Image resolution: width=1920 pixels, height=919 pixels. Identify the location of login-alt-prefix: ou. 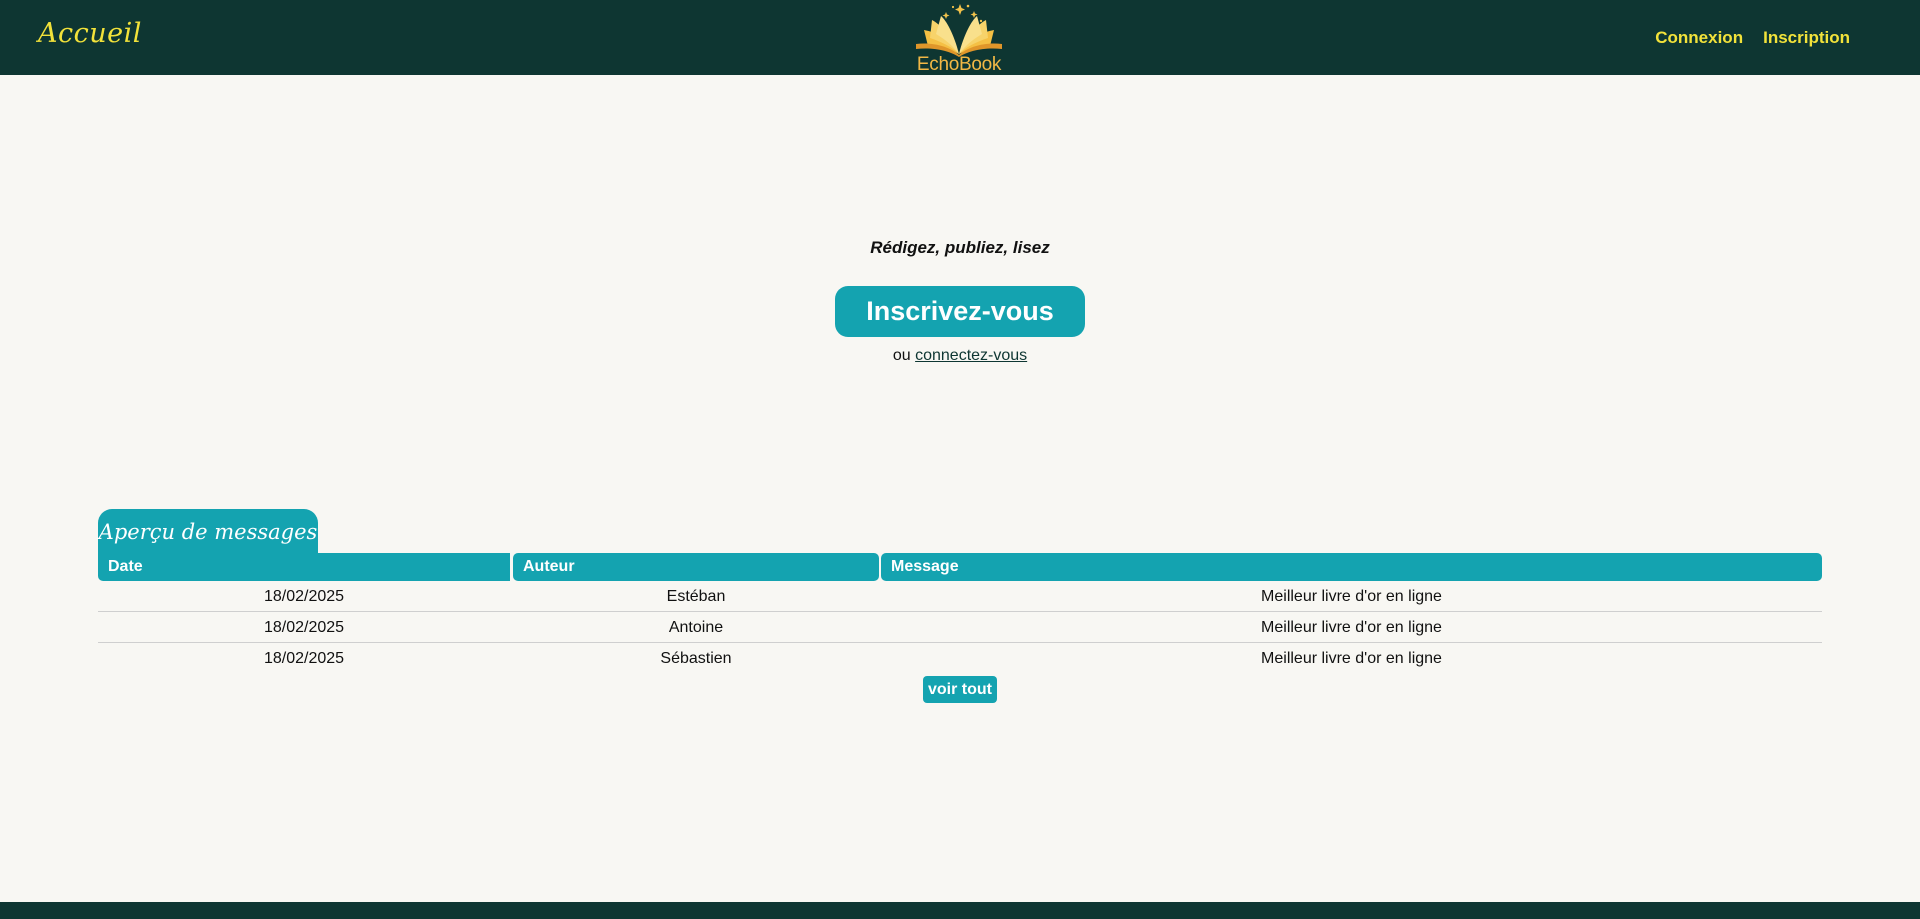
(901, 355).